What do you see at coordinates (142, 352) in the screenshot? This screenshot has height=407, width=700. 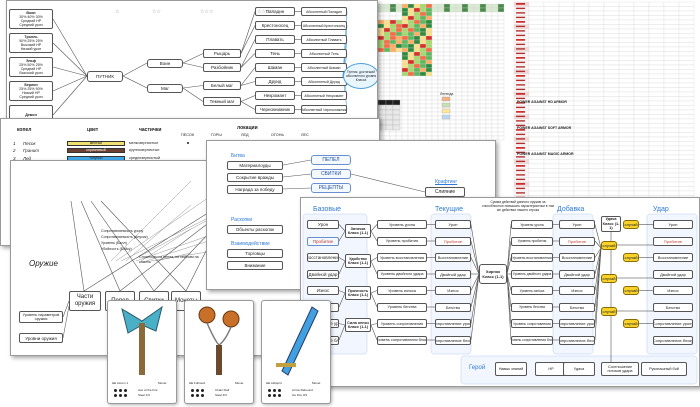 I see `weapon-card: HE Axrem 1 Monet Axe of the Fire Steel 1/3` at bounding box center [142, 352].